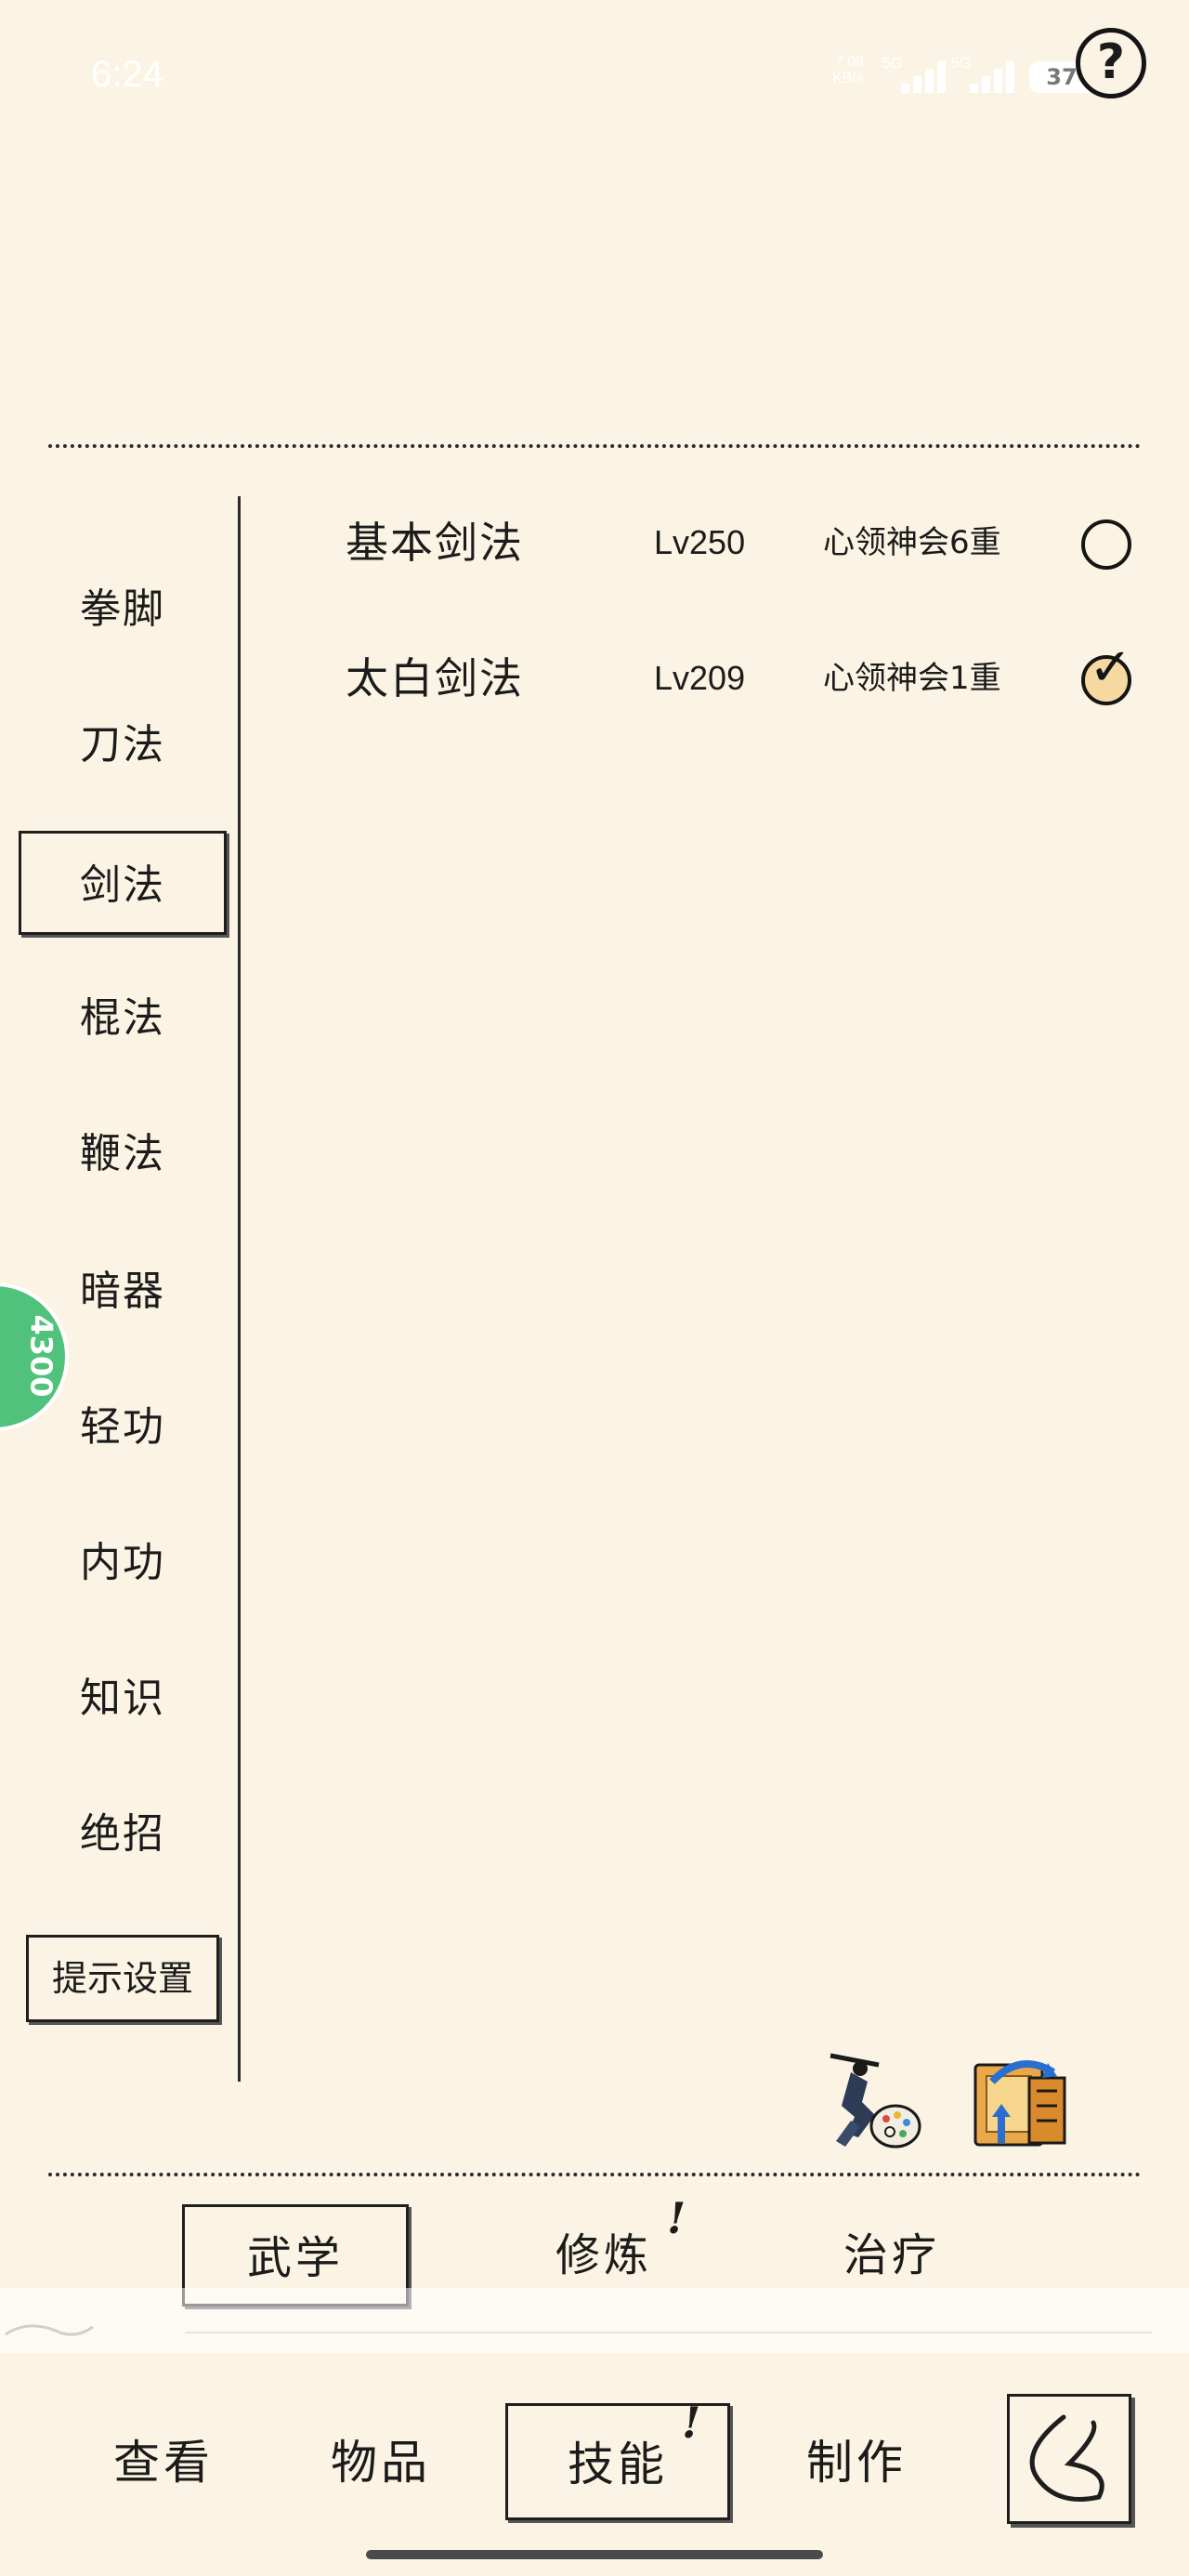 The width and height of the screenshot is (1189, 2576). I want to click on subtab-xiulian-label: 修炼, so click(604, 2255).